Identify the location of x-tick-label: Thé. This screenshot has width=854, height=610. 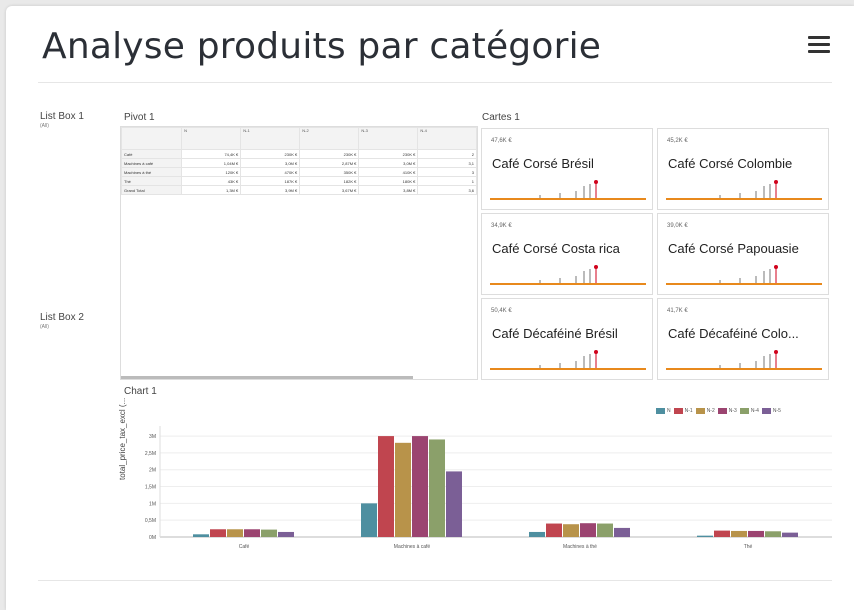
(748, 547).